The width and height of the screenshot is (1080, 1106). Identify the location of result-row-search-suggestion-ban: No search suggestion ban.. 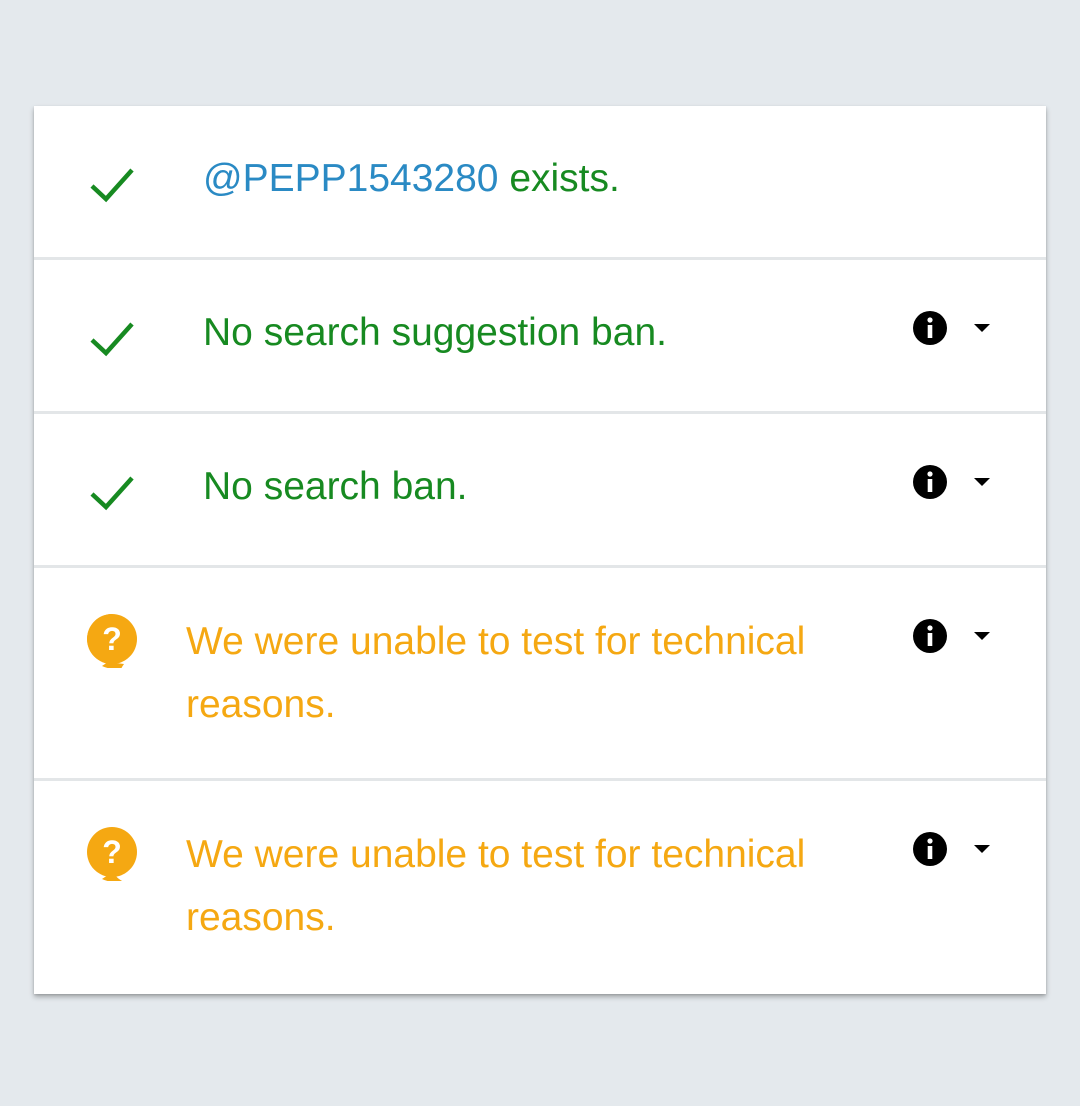
(540, 337).